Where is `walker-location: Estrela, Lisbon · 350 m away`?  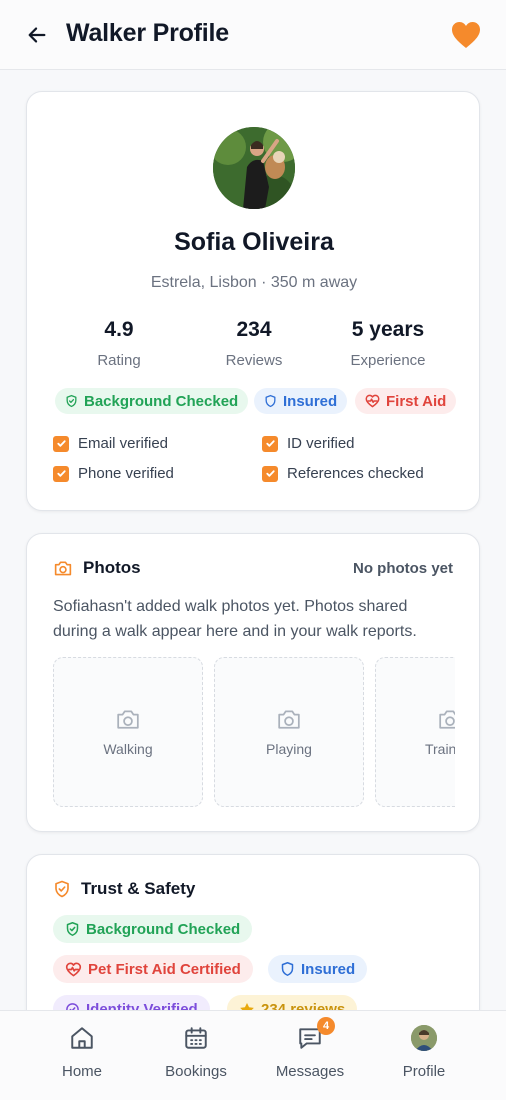
walker-location: Estrela, Lisbon · 350 m away is located at coordinates (254, 282).